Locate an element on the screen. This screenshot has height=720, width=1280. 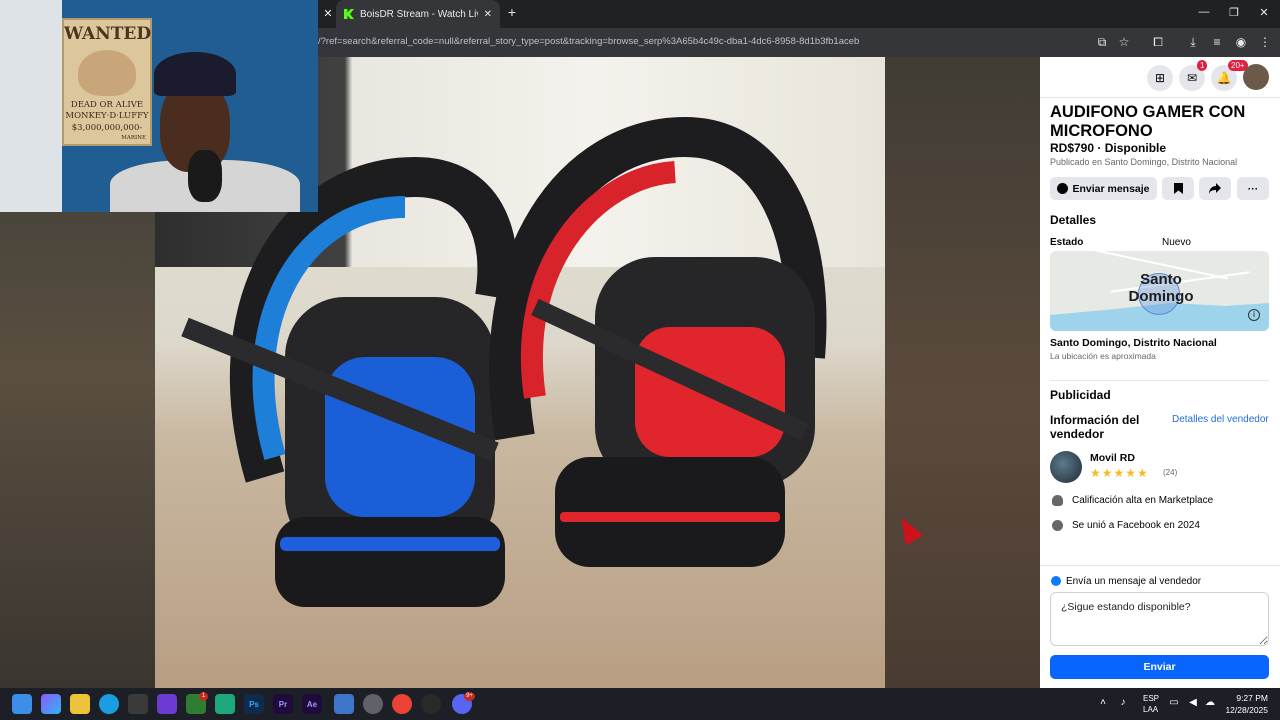
listing-price: RD$790 · Disponible is located at coordinates (1108, 148).